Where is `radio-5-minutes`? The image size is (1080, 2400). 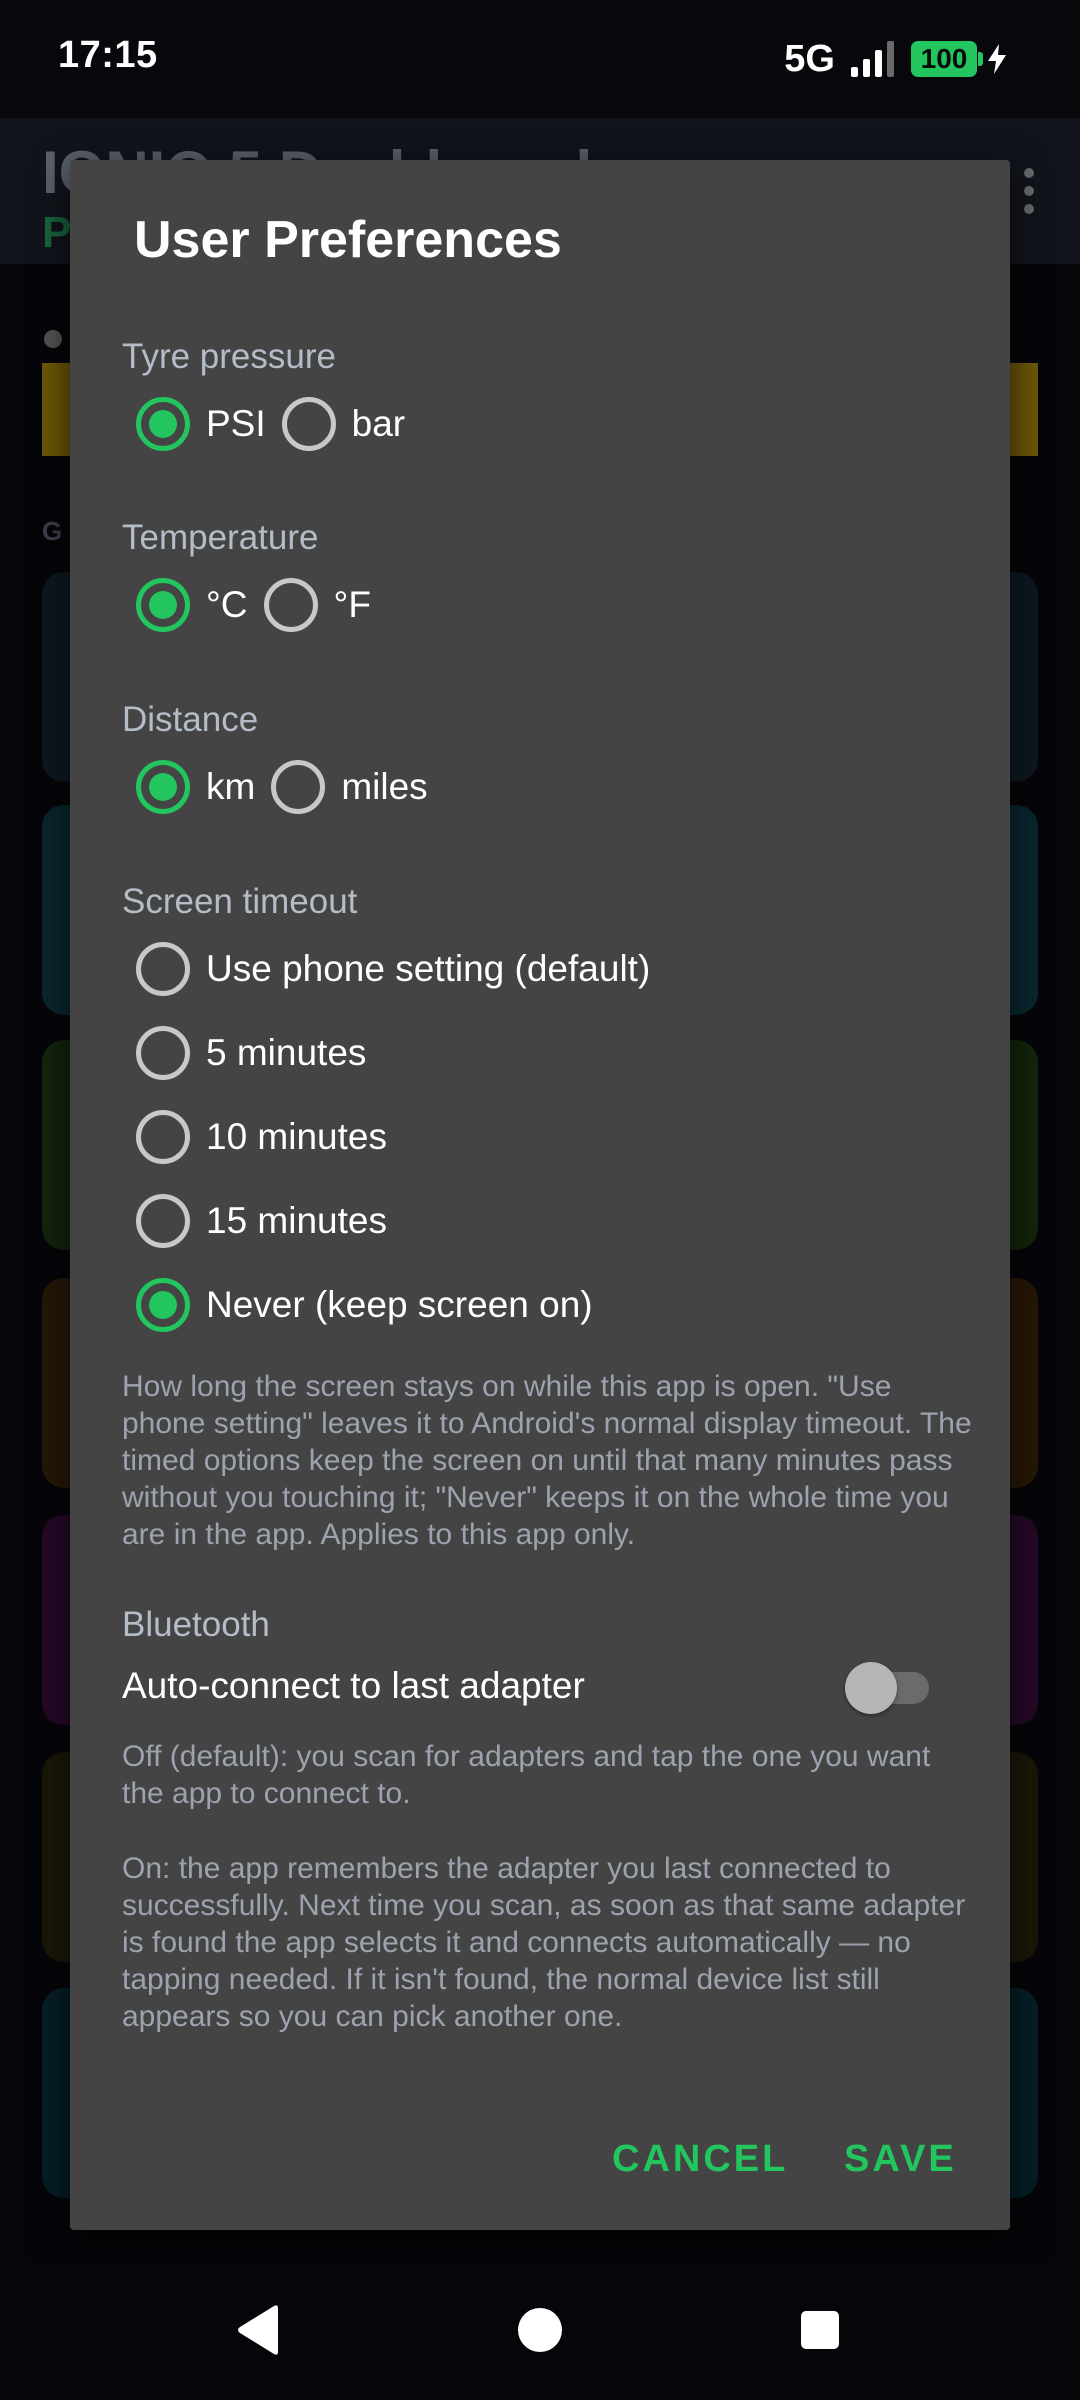
radio-5-minutes is located at coordinates (163, 1053).